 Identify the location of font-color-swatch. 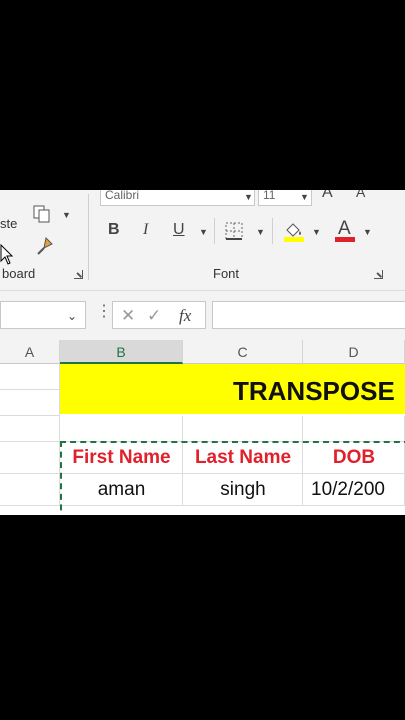
(345, 239).